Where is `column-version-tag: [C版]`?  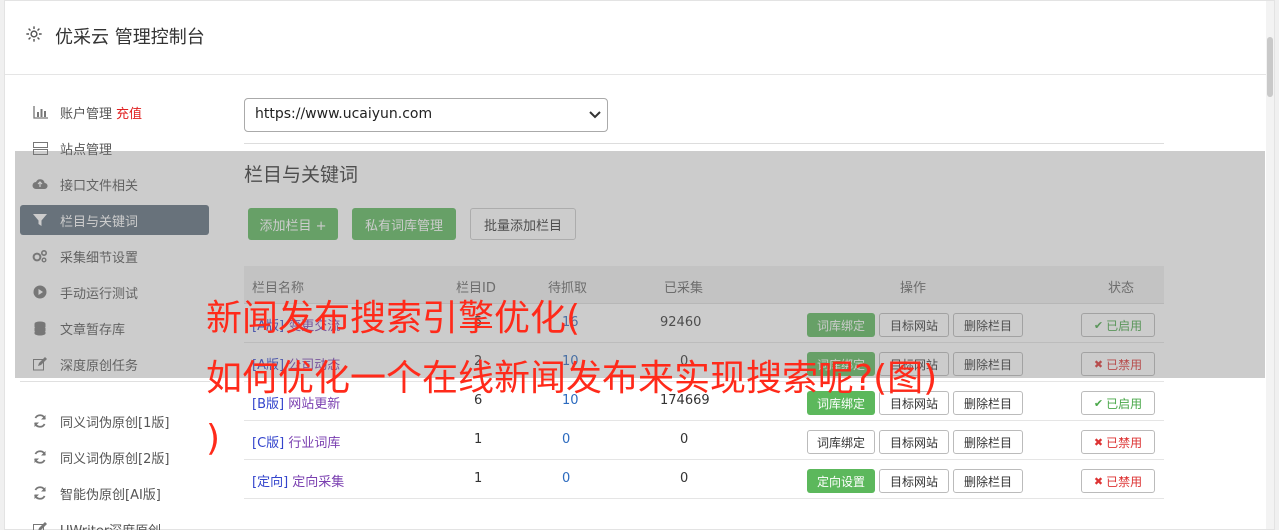 column-version-tag: [C版] is located at coordinates (268, 443).